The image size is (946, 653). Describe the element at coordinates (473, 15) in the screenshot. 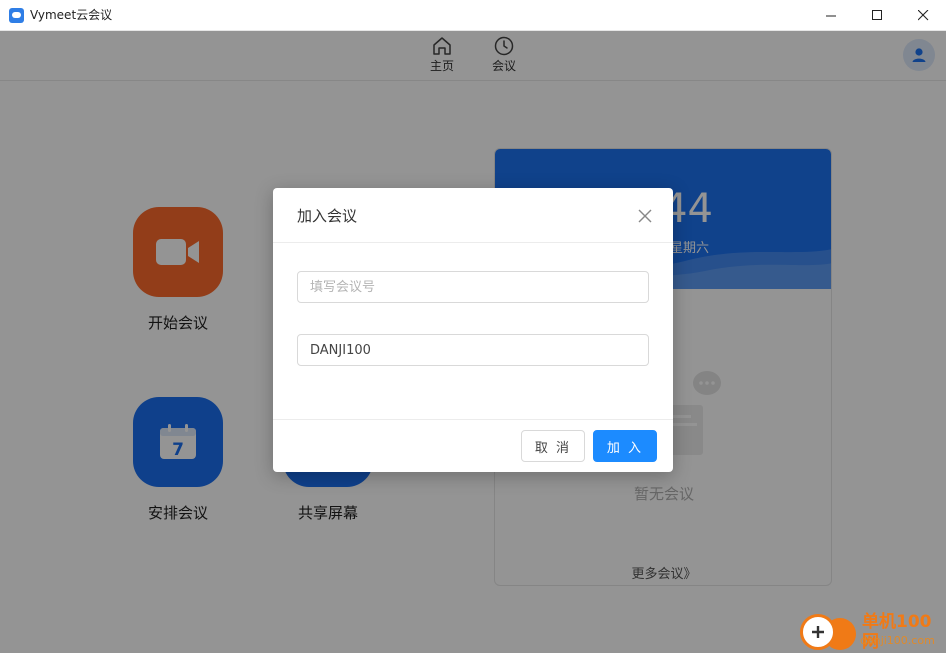

I see `title-bar: Vymeet云会议` at that location.